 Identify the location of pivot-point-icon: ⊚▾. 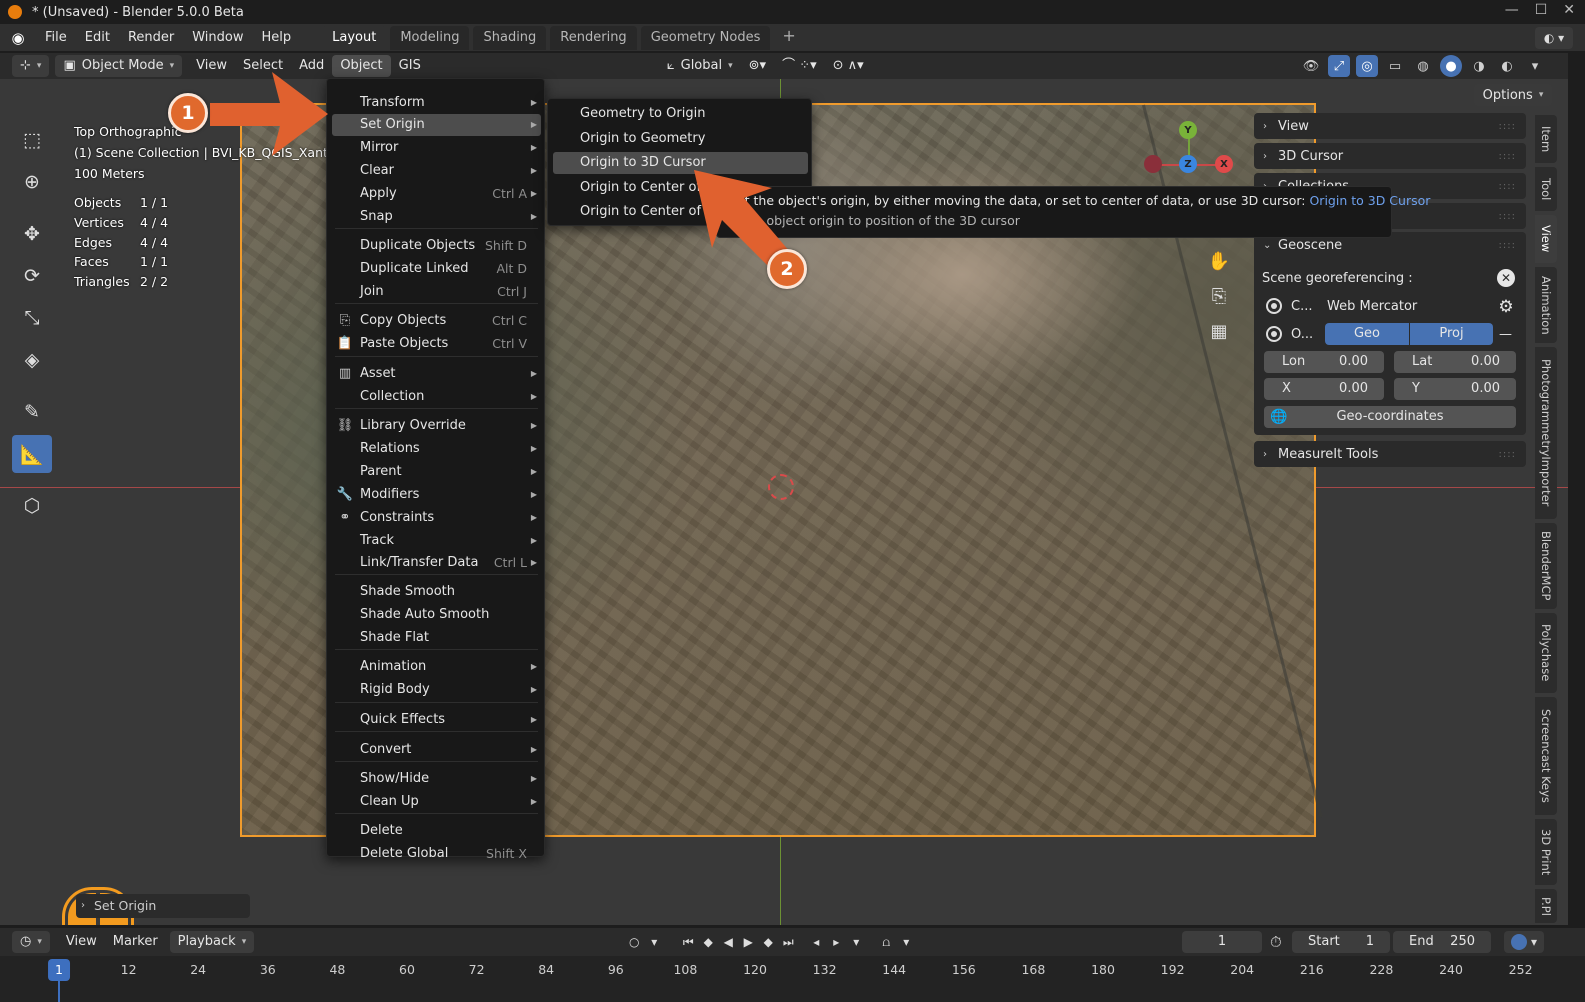
(757, 66).